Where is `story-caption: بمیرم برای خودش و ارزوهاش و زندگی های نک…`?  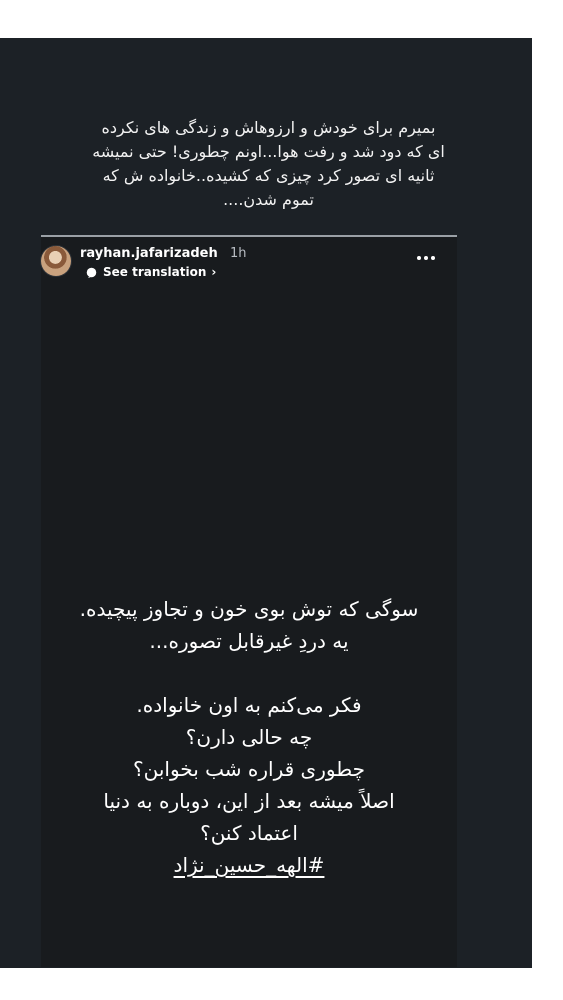
story-caption: بمیرم برای خودش و ارزوهاش و زندگی های نک… is located at coordinates (268, 164).